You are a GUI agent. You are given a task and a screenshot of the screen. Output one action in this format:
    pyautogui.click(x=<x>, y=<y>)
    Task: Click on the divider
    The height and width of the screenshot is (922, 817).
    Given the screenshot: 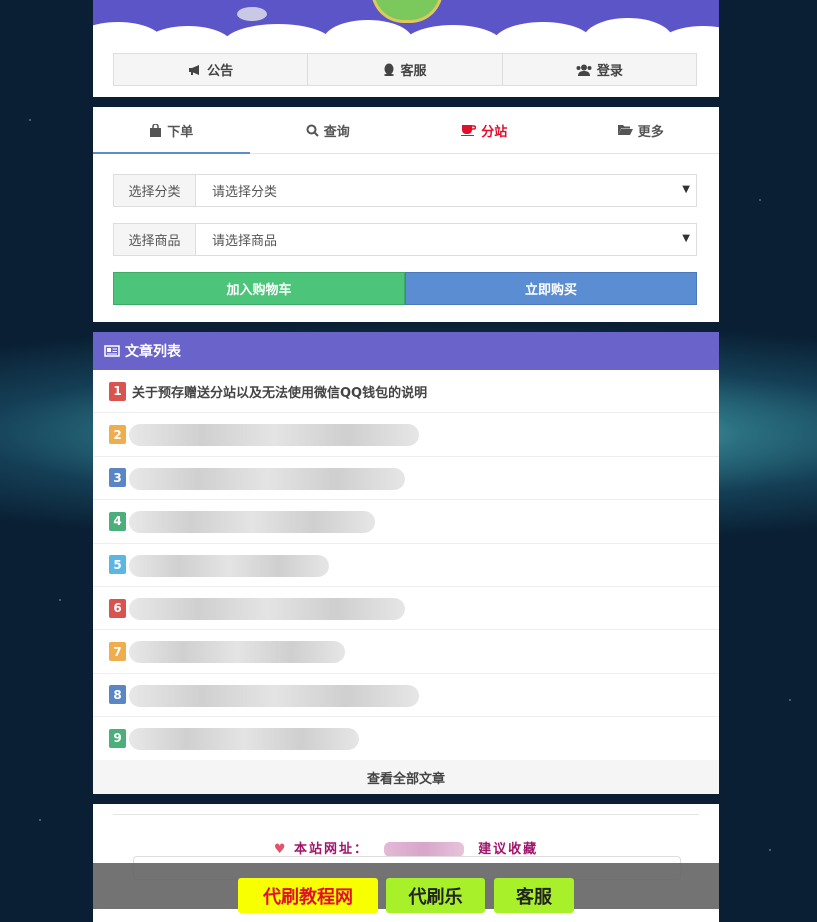 What is the action you would take?
    pyautogui.click(x=406, y=814)
    